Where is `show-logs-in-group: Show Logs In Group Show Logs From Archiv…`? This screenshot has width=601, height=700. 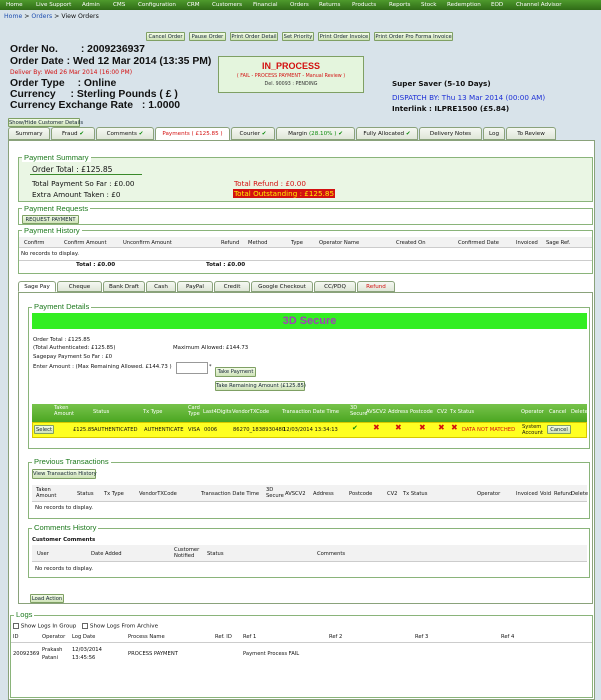
show-logs-in-group: Show Logs In Group Show Logs From Archiv… is located at coordinates (85, 626).